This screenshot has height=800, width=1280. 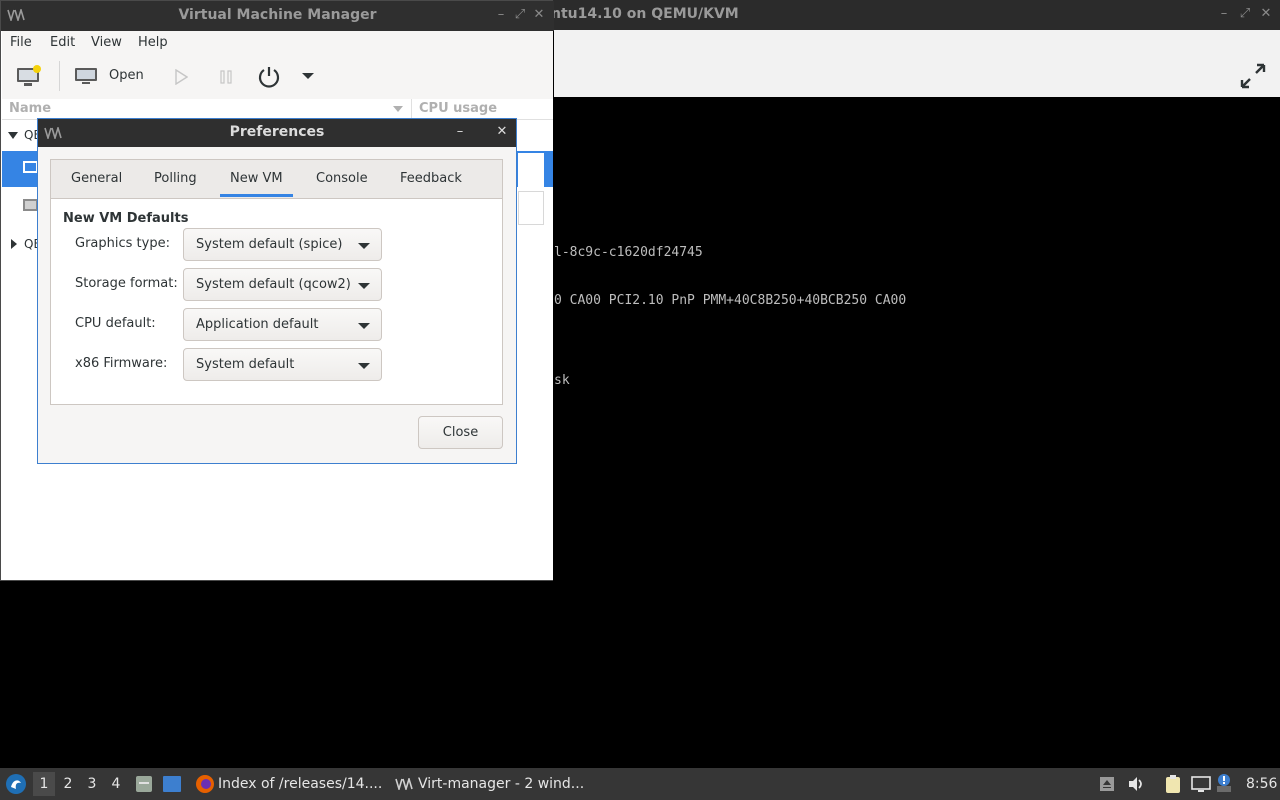 I want to click on monitor-icon, so click(x=86, y=76).